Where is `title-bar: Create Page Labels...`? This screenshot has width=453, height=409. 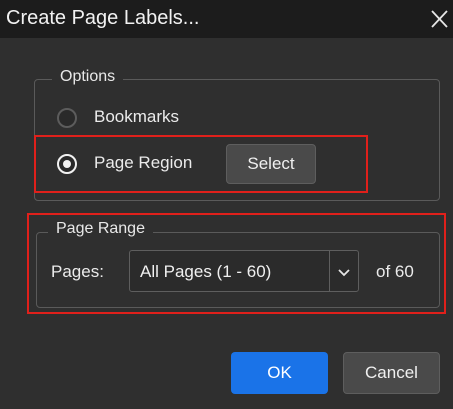
title-bar: Create Page Labels... is located at coordinates (226, 19).